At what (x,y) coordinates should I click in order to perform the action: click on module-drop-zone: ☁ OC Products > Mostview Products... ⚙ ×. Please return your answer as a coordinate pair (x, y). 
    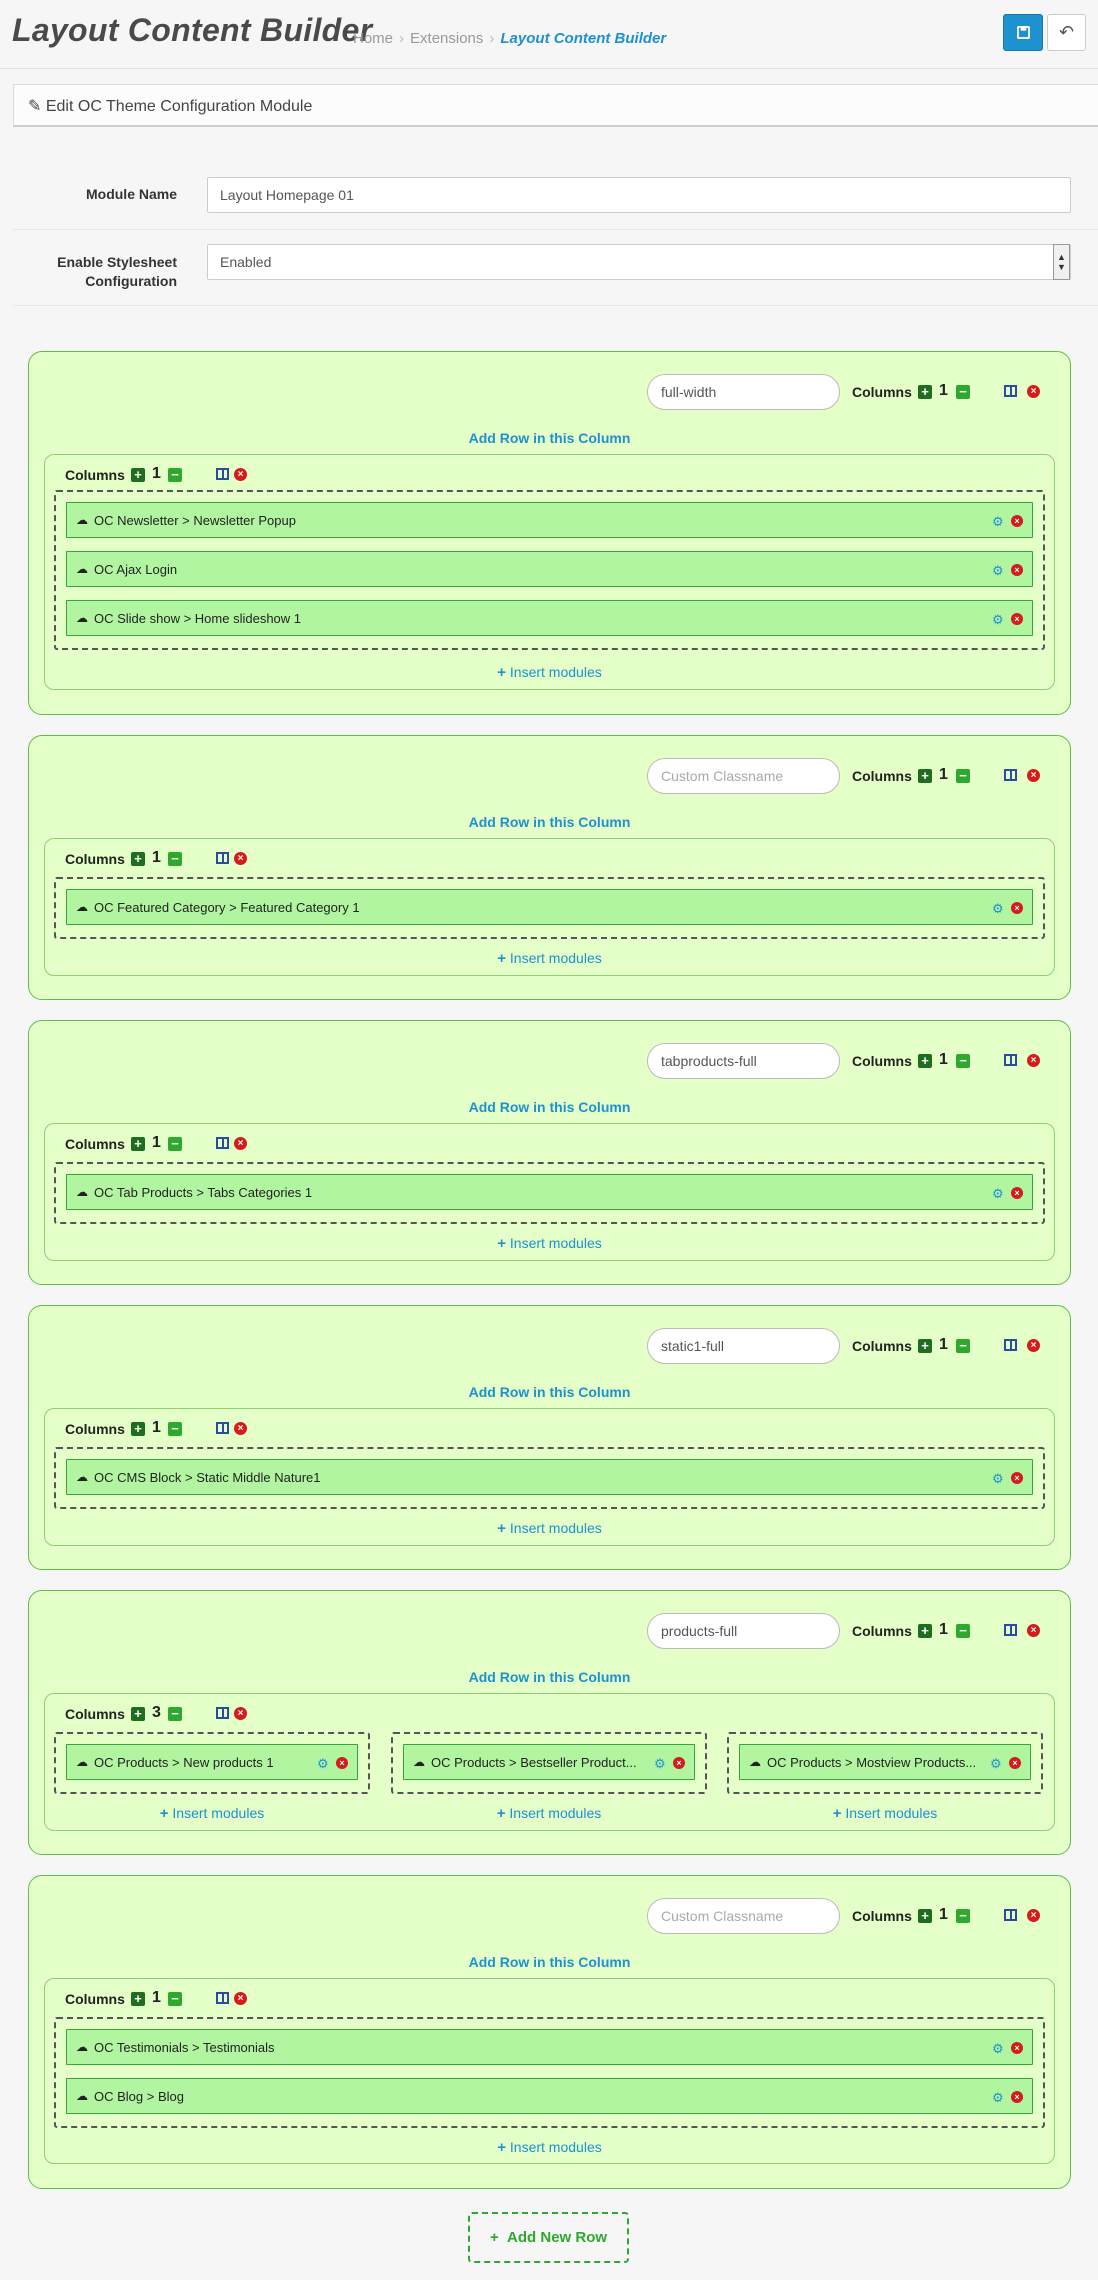
    Looking at the image, I should click on (885, 1763).